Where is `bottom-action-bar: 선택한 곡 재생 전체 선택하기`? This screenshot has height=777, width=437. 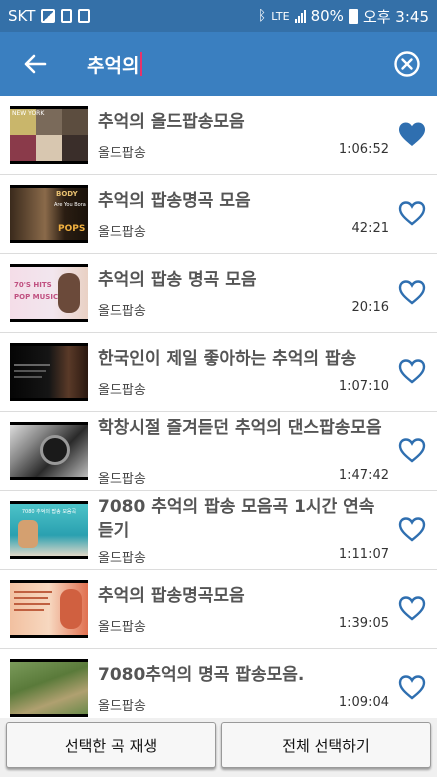 bottom-action-bar: 선택한 곡 재생 전체 선택하기 is located at coordinates (218, 747).